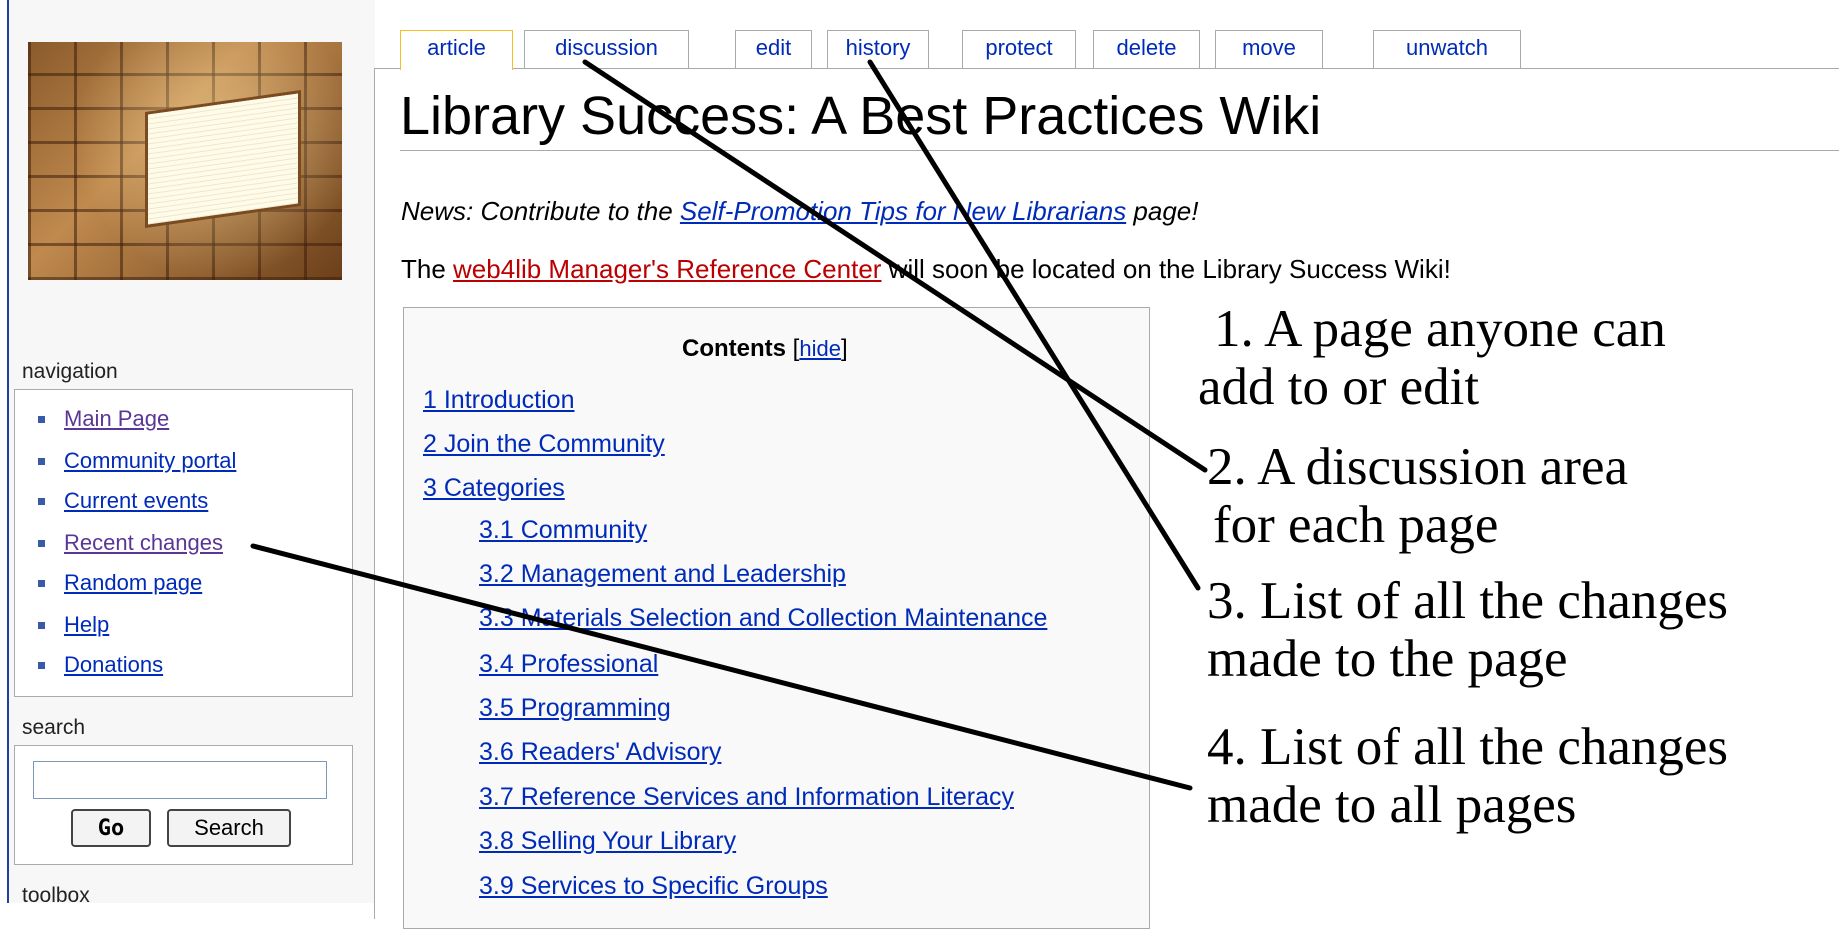 This screenshot has width=1839, height=929. What do you see at coordinates (903, 211) in the screenshot?
I see `self-promotion-tips-link: Self-Promotion Tips for New Librarians` at bounding box center [903, 211].